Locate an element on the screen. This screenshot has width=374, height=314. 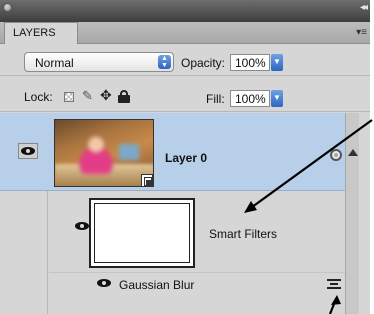
lock-label: Lock: is located at coordinates (38, 97).